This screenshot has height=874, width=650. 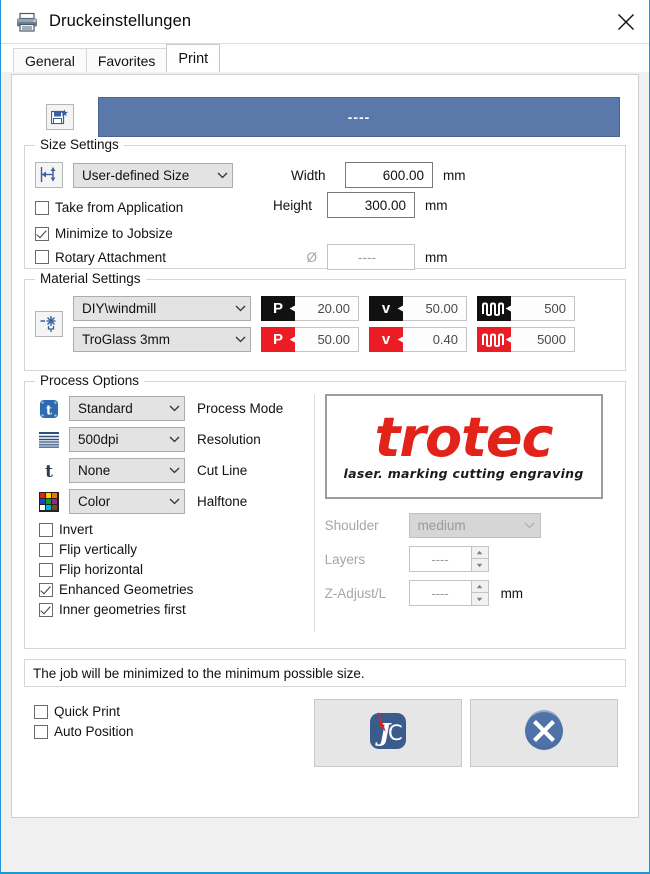 What do you see at coordinates (176, 589) in the screenshot?
I see `checkbox-enhanced-geometries: Enhanced Geometries` at bounding box center [176, 589].